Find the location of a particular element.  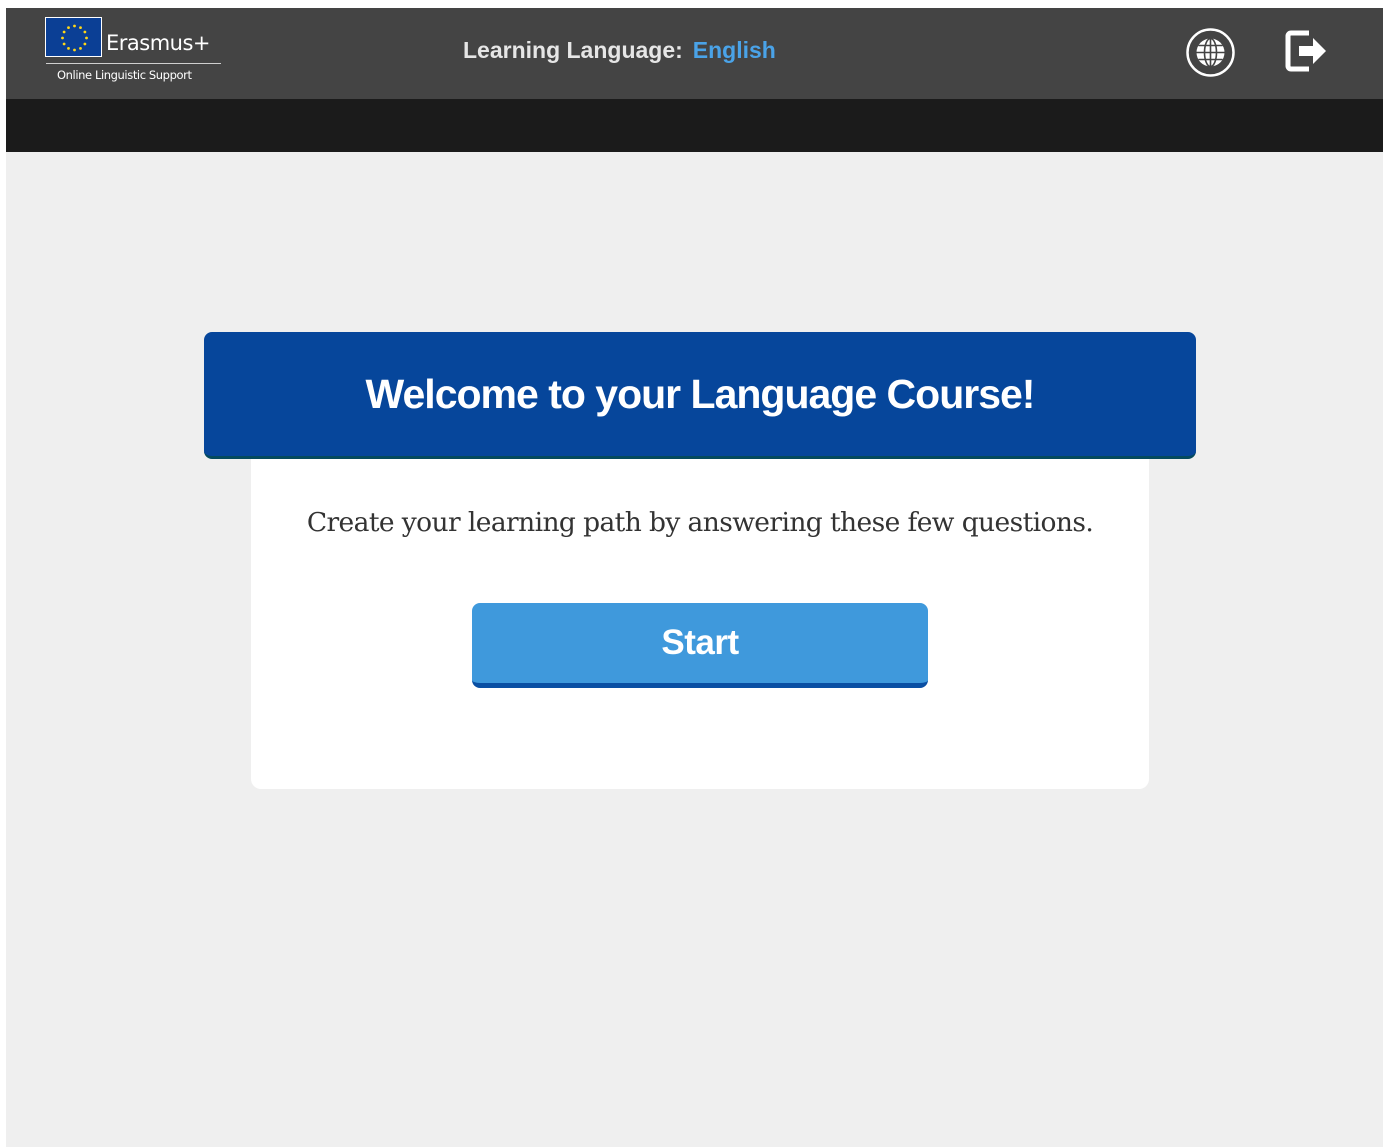

secondary-navigation-bar is located at coordinates (694, 125).